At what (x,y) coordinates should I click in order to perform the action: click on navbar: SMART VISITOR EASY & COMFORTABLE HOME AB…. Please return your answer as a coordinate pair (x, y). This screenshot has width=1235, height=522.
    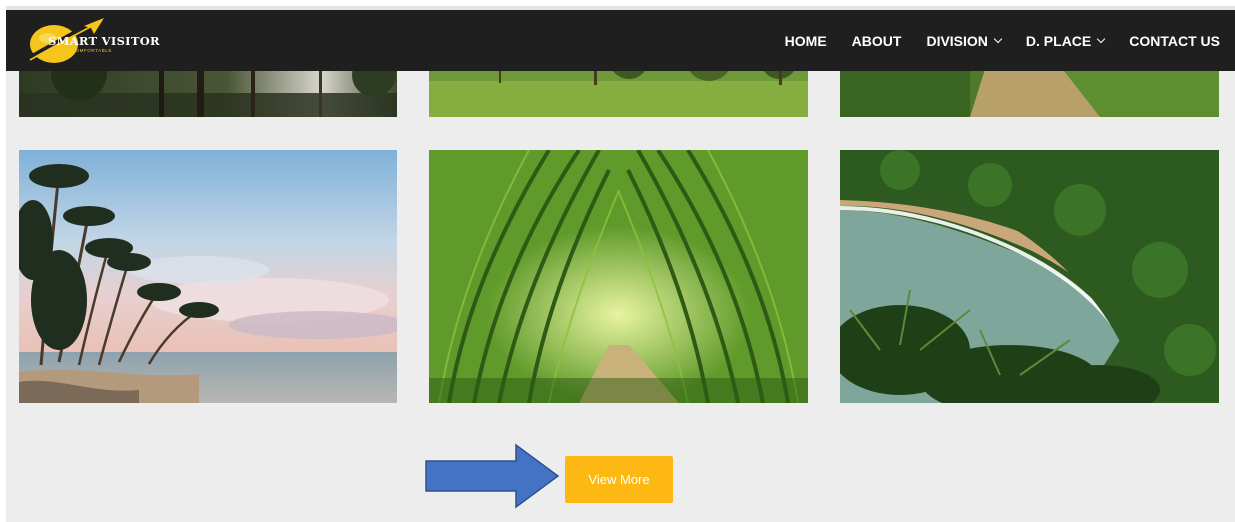
    Looking at the image, I should click on (620, 40).